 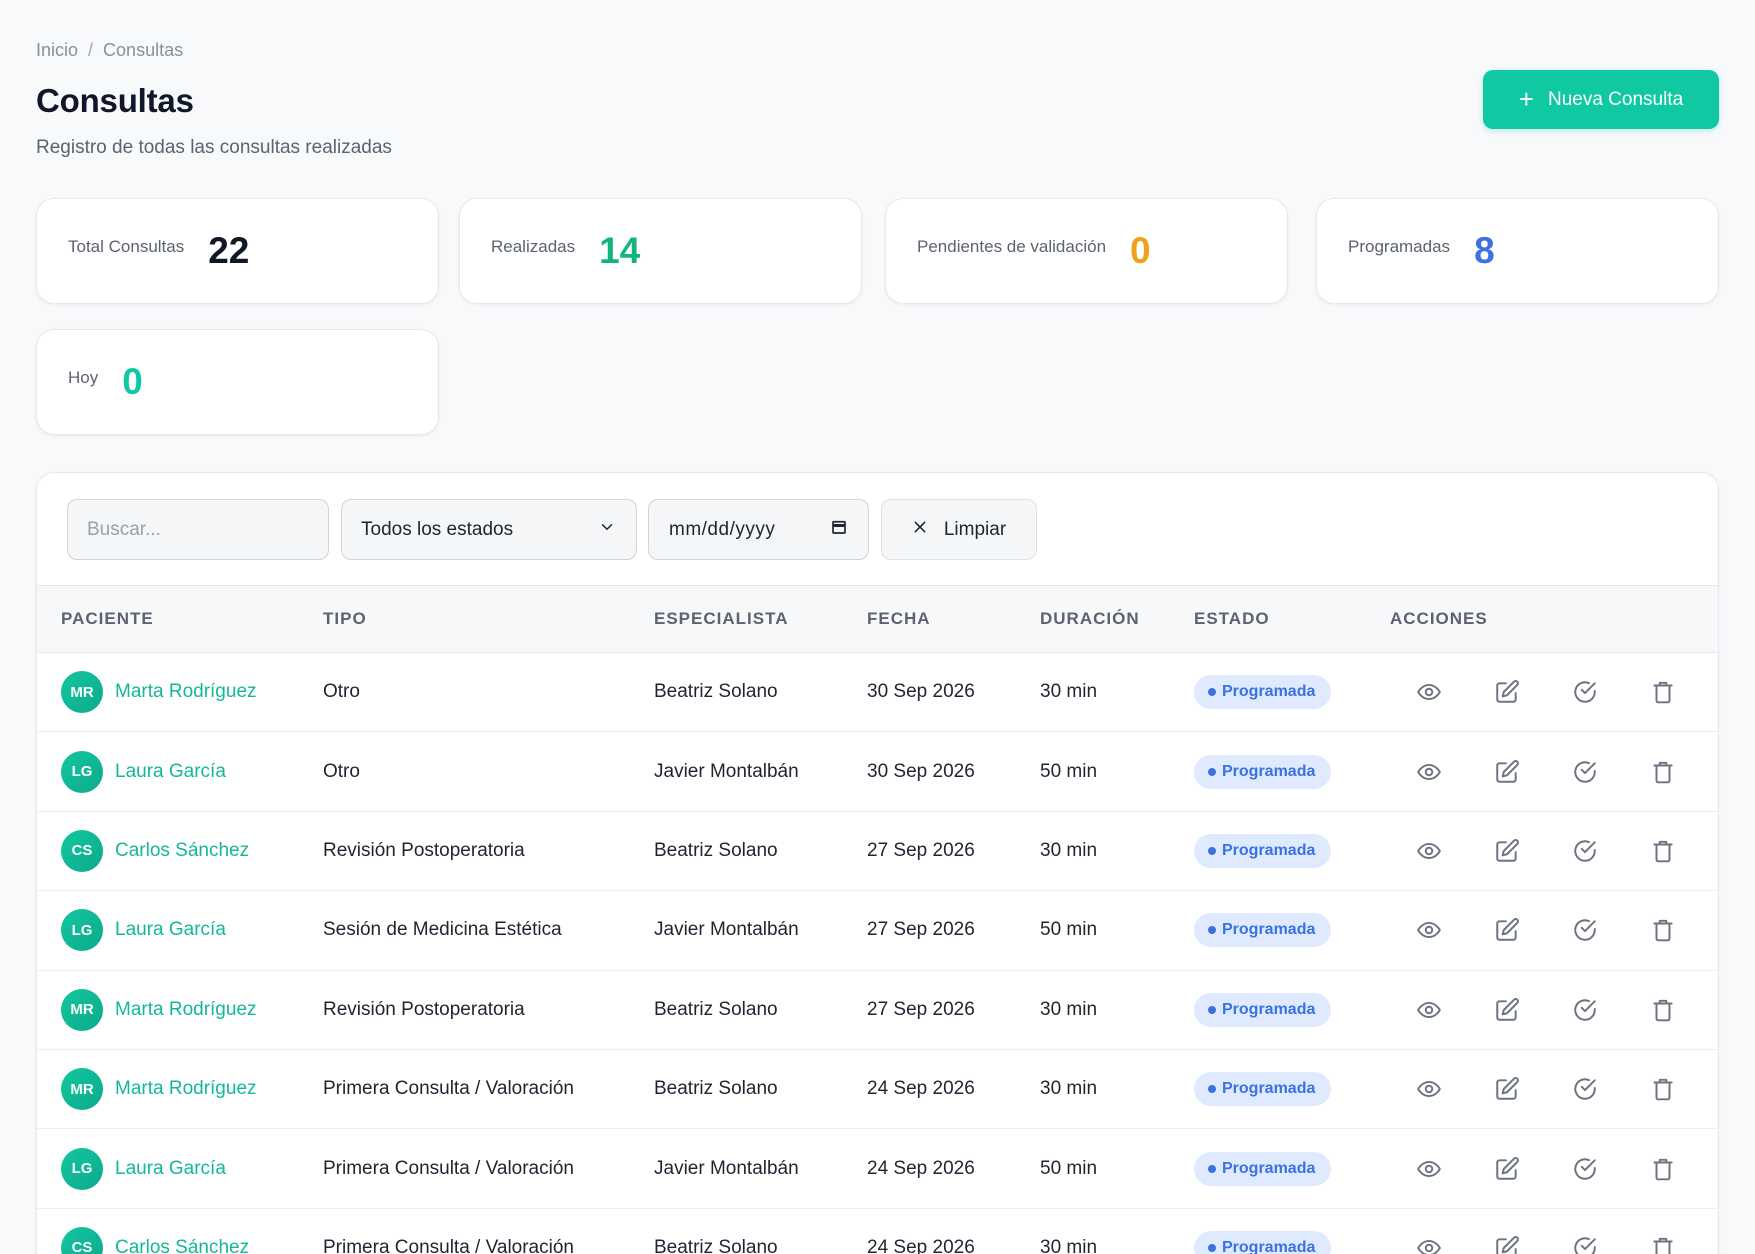 I want to click on specialist-cell: Beatriz Solano, so click(x=716, y=1245).